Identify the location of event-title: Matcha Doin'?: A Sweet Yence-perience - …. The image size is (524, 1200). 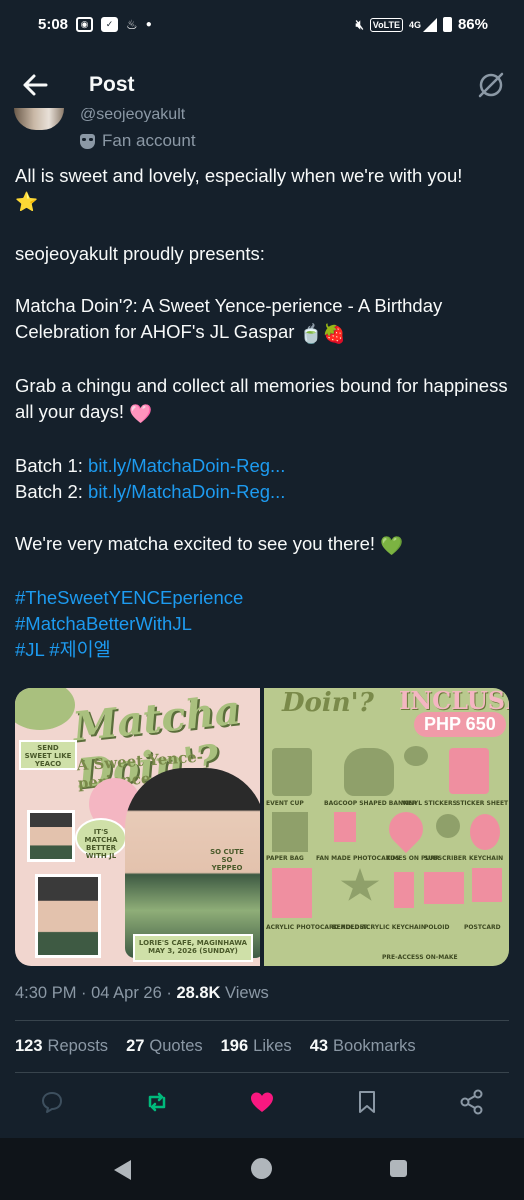
(229, 318).